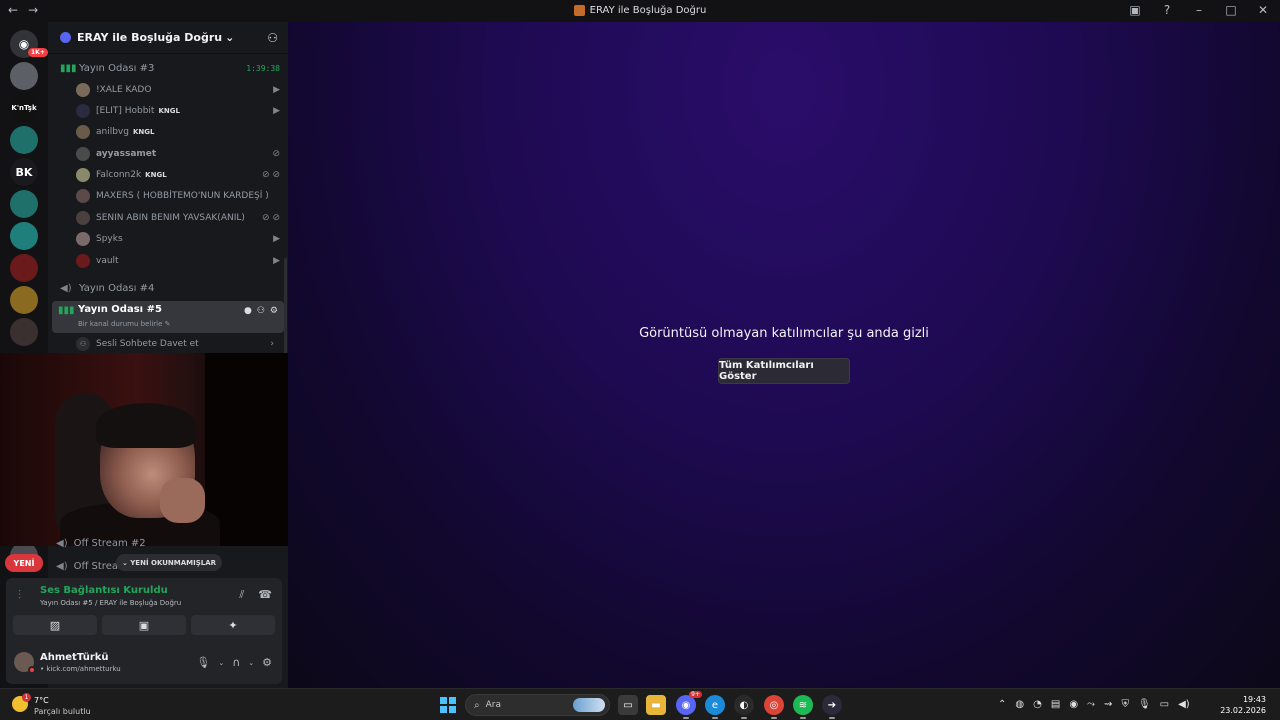  What do you see at coordinates (715, 707) in the screenshot?
I see `edge-icon: e` at bounding box center [715, 707].